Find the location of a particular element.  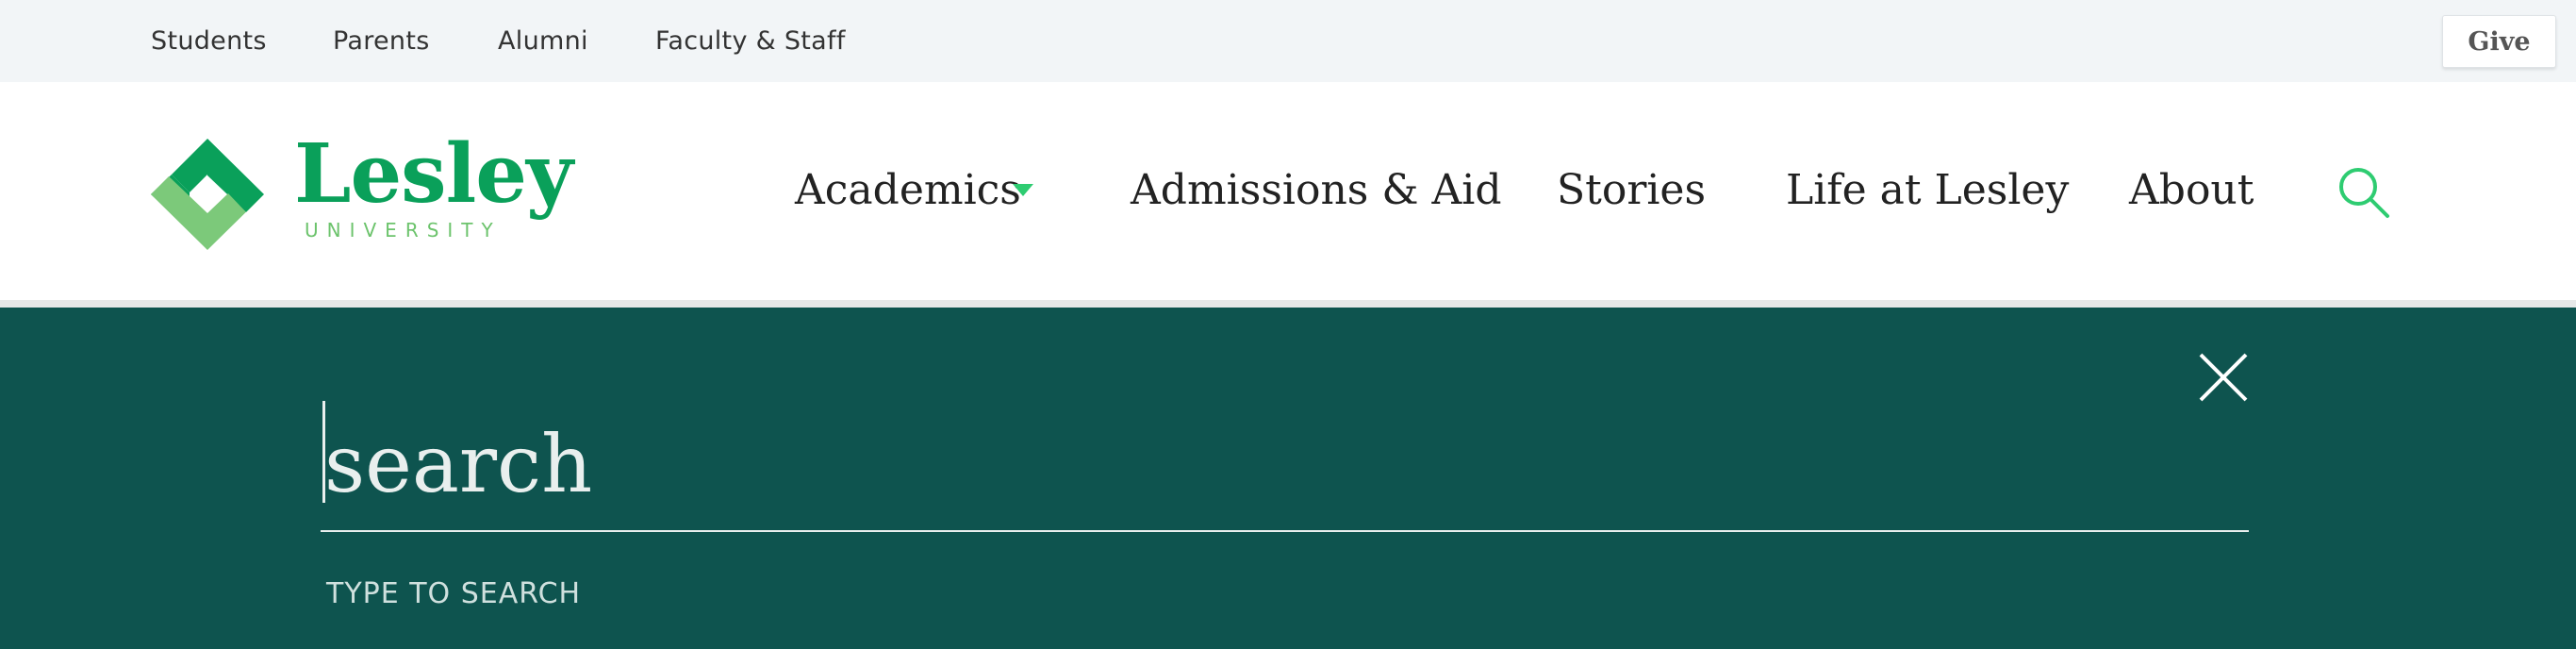

search-icon is located at coordinates (2363, 192).